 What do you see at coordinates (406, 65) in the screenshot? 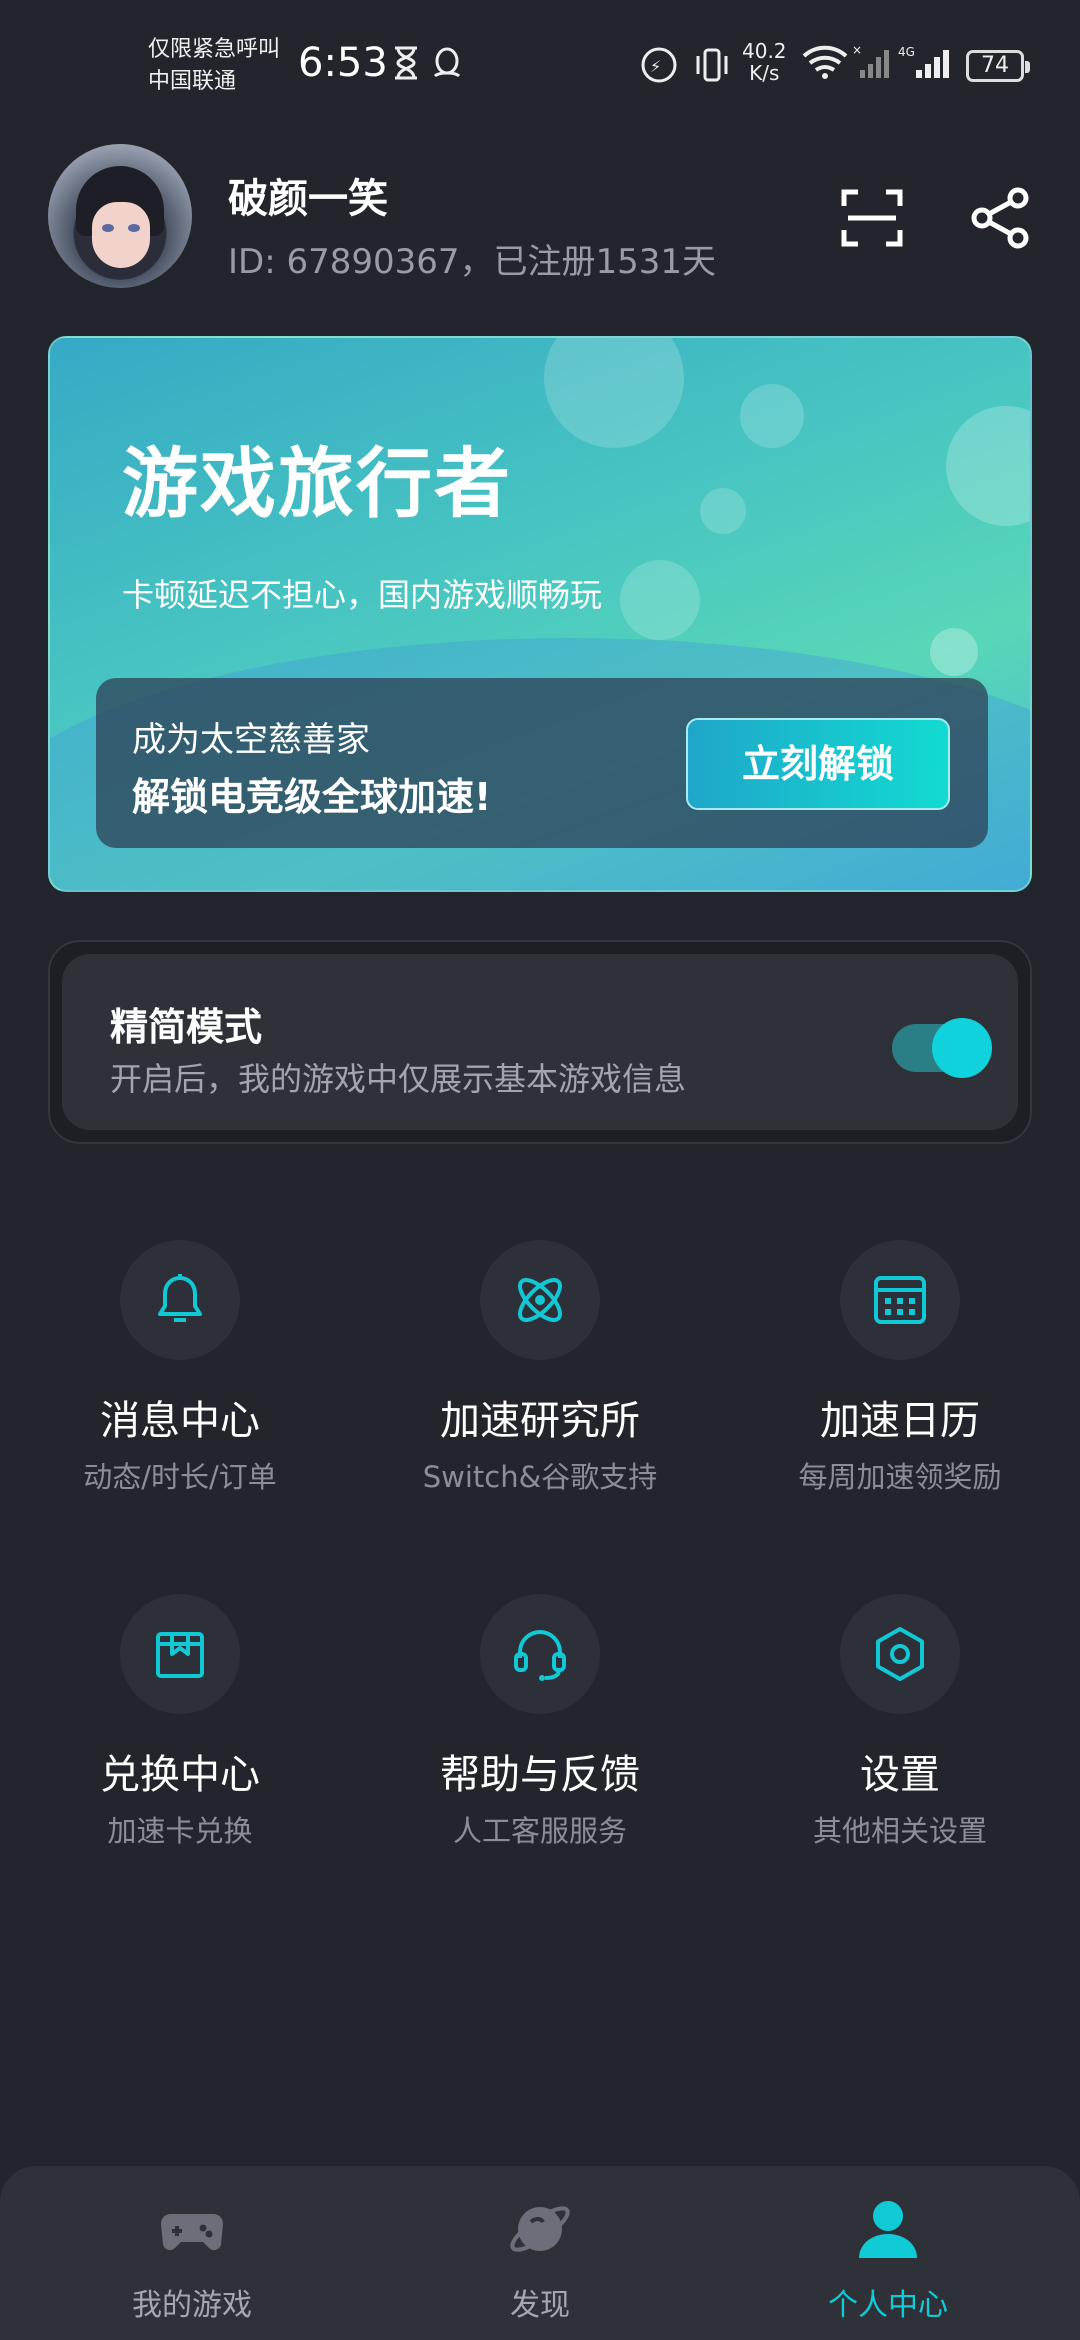
I see `hourglass-icon` at bounding box center [406, 65].